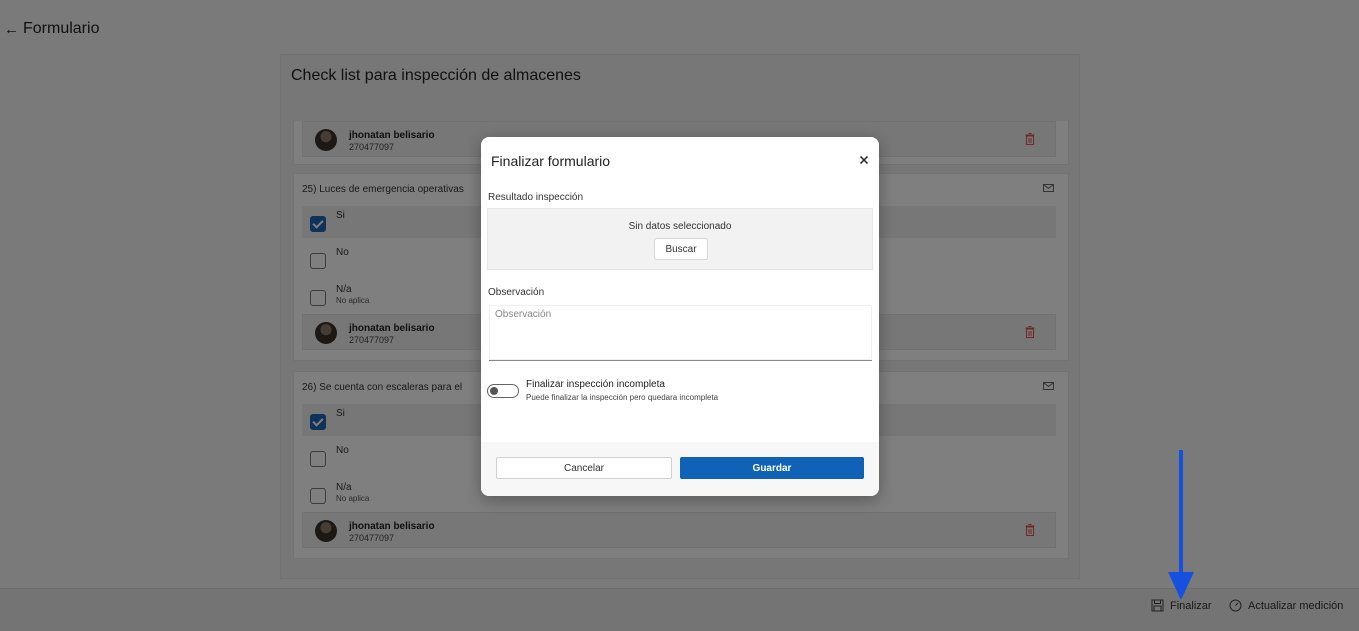 Image resolution: width=1359 pixels, height=631 pixels. What do you see at coordinates (681, 249) in the screenshot?
I see `search-button: Buscar` at bounding box center [681, 249].